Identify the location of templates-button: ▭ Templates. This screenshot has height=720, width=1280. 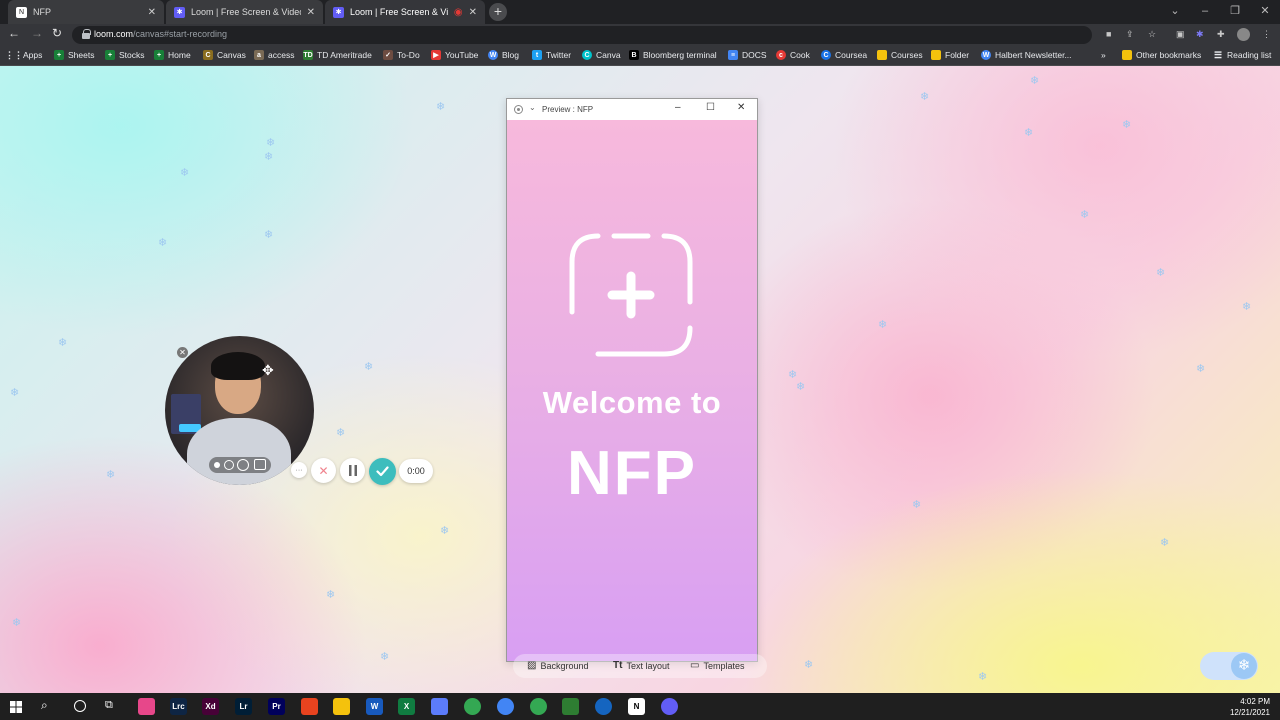
(717, 665).